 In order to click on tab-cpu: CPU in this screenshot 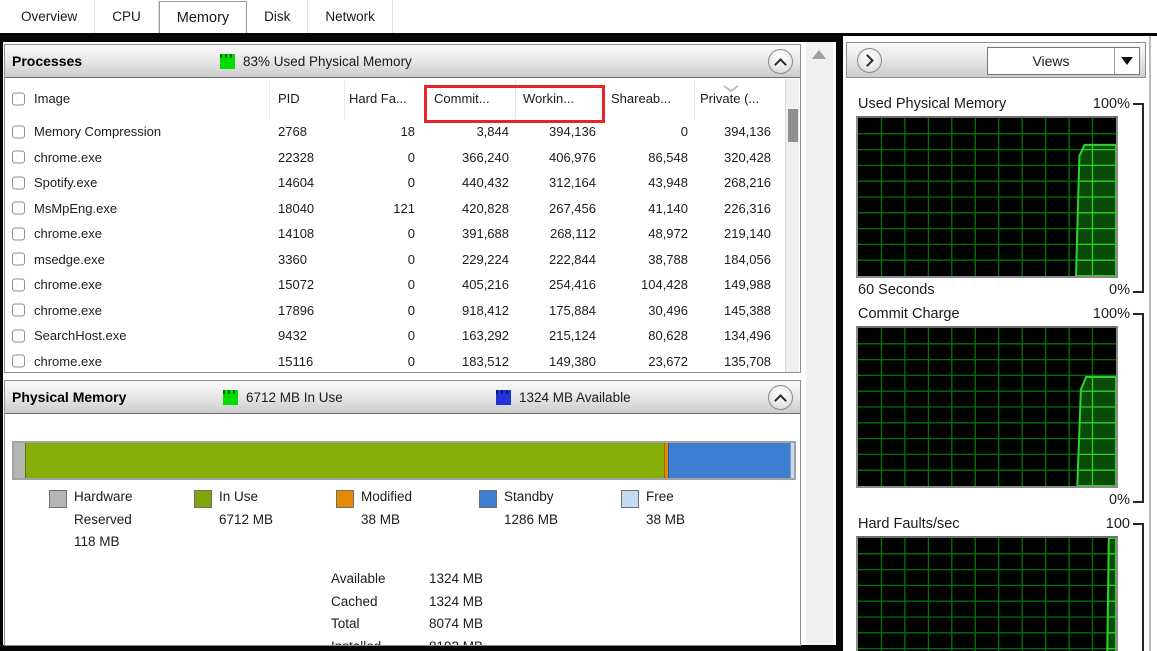, I will do `click(127, 16)`.